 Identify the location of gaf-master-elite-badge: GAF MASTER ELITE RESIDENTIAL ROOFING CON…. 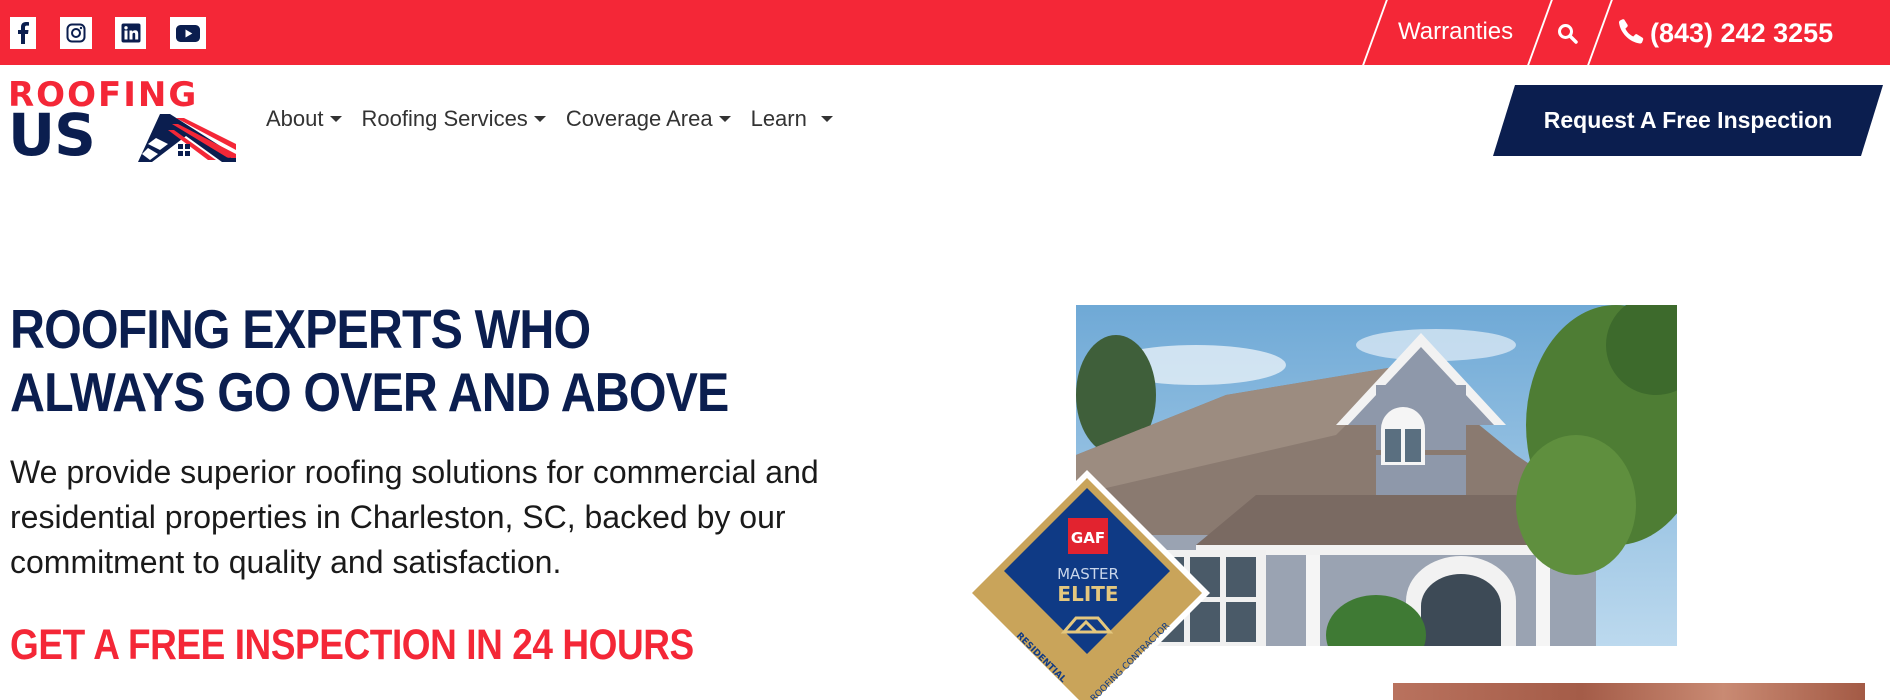
(1087, 583).